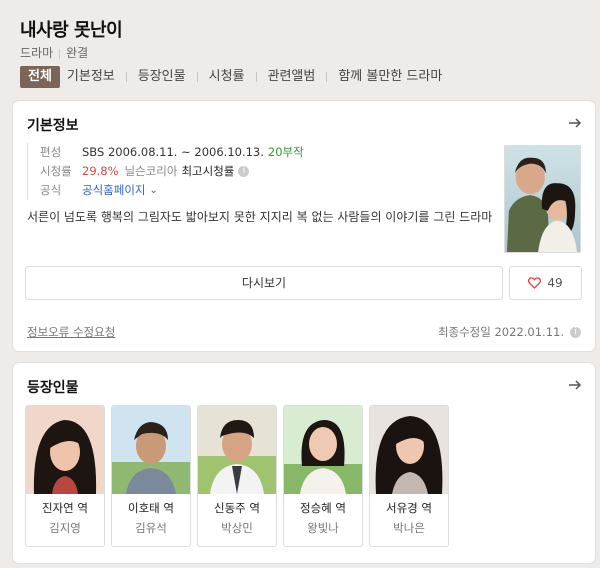  What do you see at coordinates (390, 77) in the screenshot?
I see `tab-related-dramas: 함께 볼만한 드라마` at bounding box center [390, 77].